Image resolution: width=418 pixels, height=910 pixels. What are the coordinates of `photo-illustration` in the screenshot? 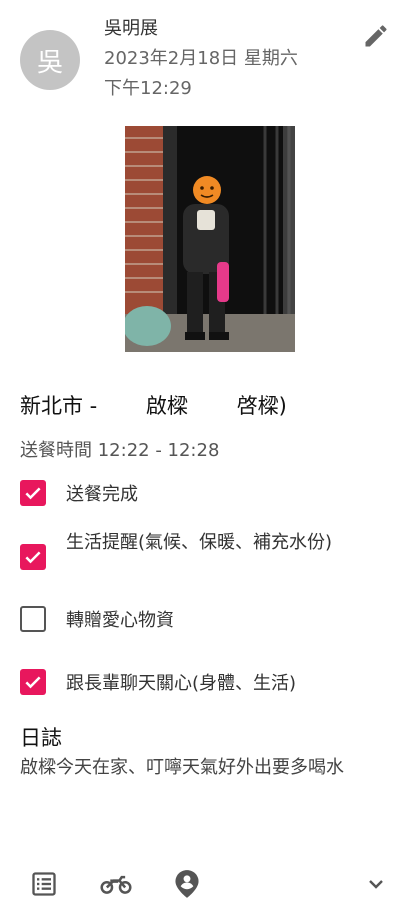 It's located at (210, 239).